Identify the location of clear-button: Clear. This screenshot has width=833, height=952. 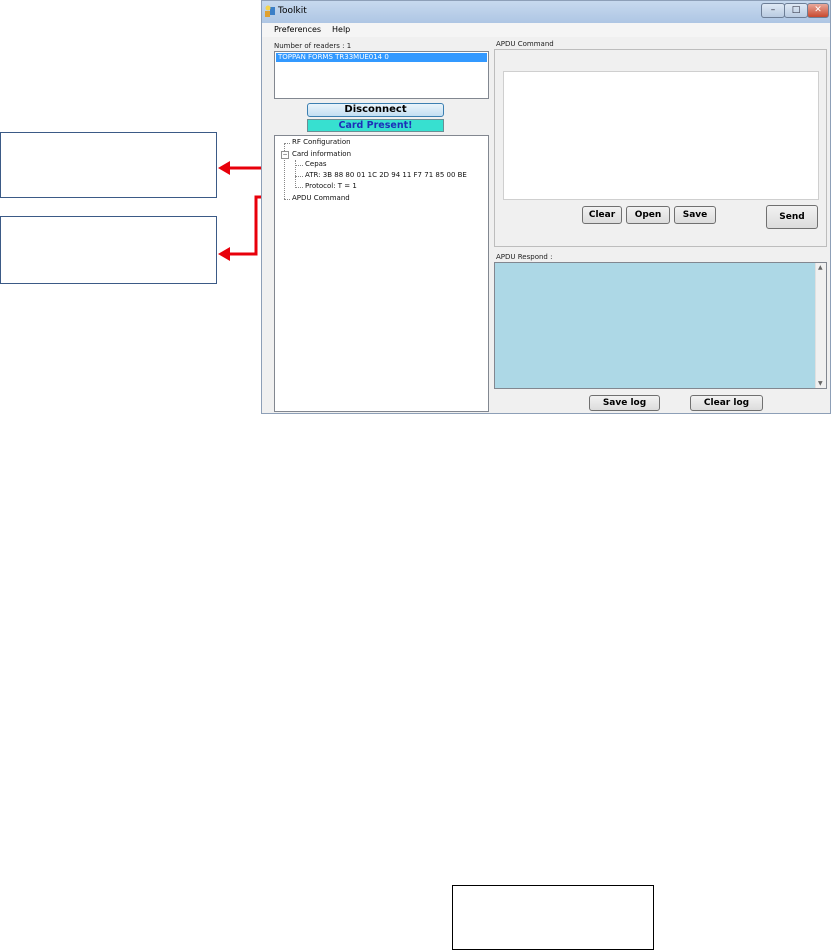
(602, 215).